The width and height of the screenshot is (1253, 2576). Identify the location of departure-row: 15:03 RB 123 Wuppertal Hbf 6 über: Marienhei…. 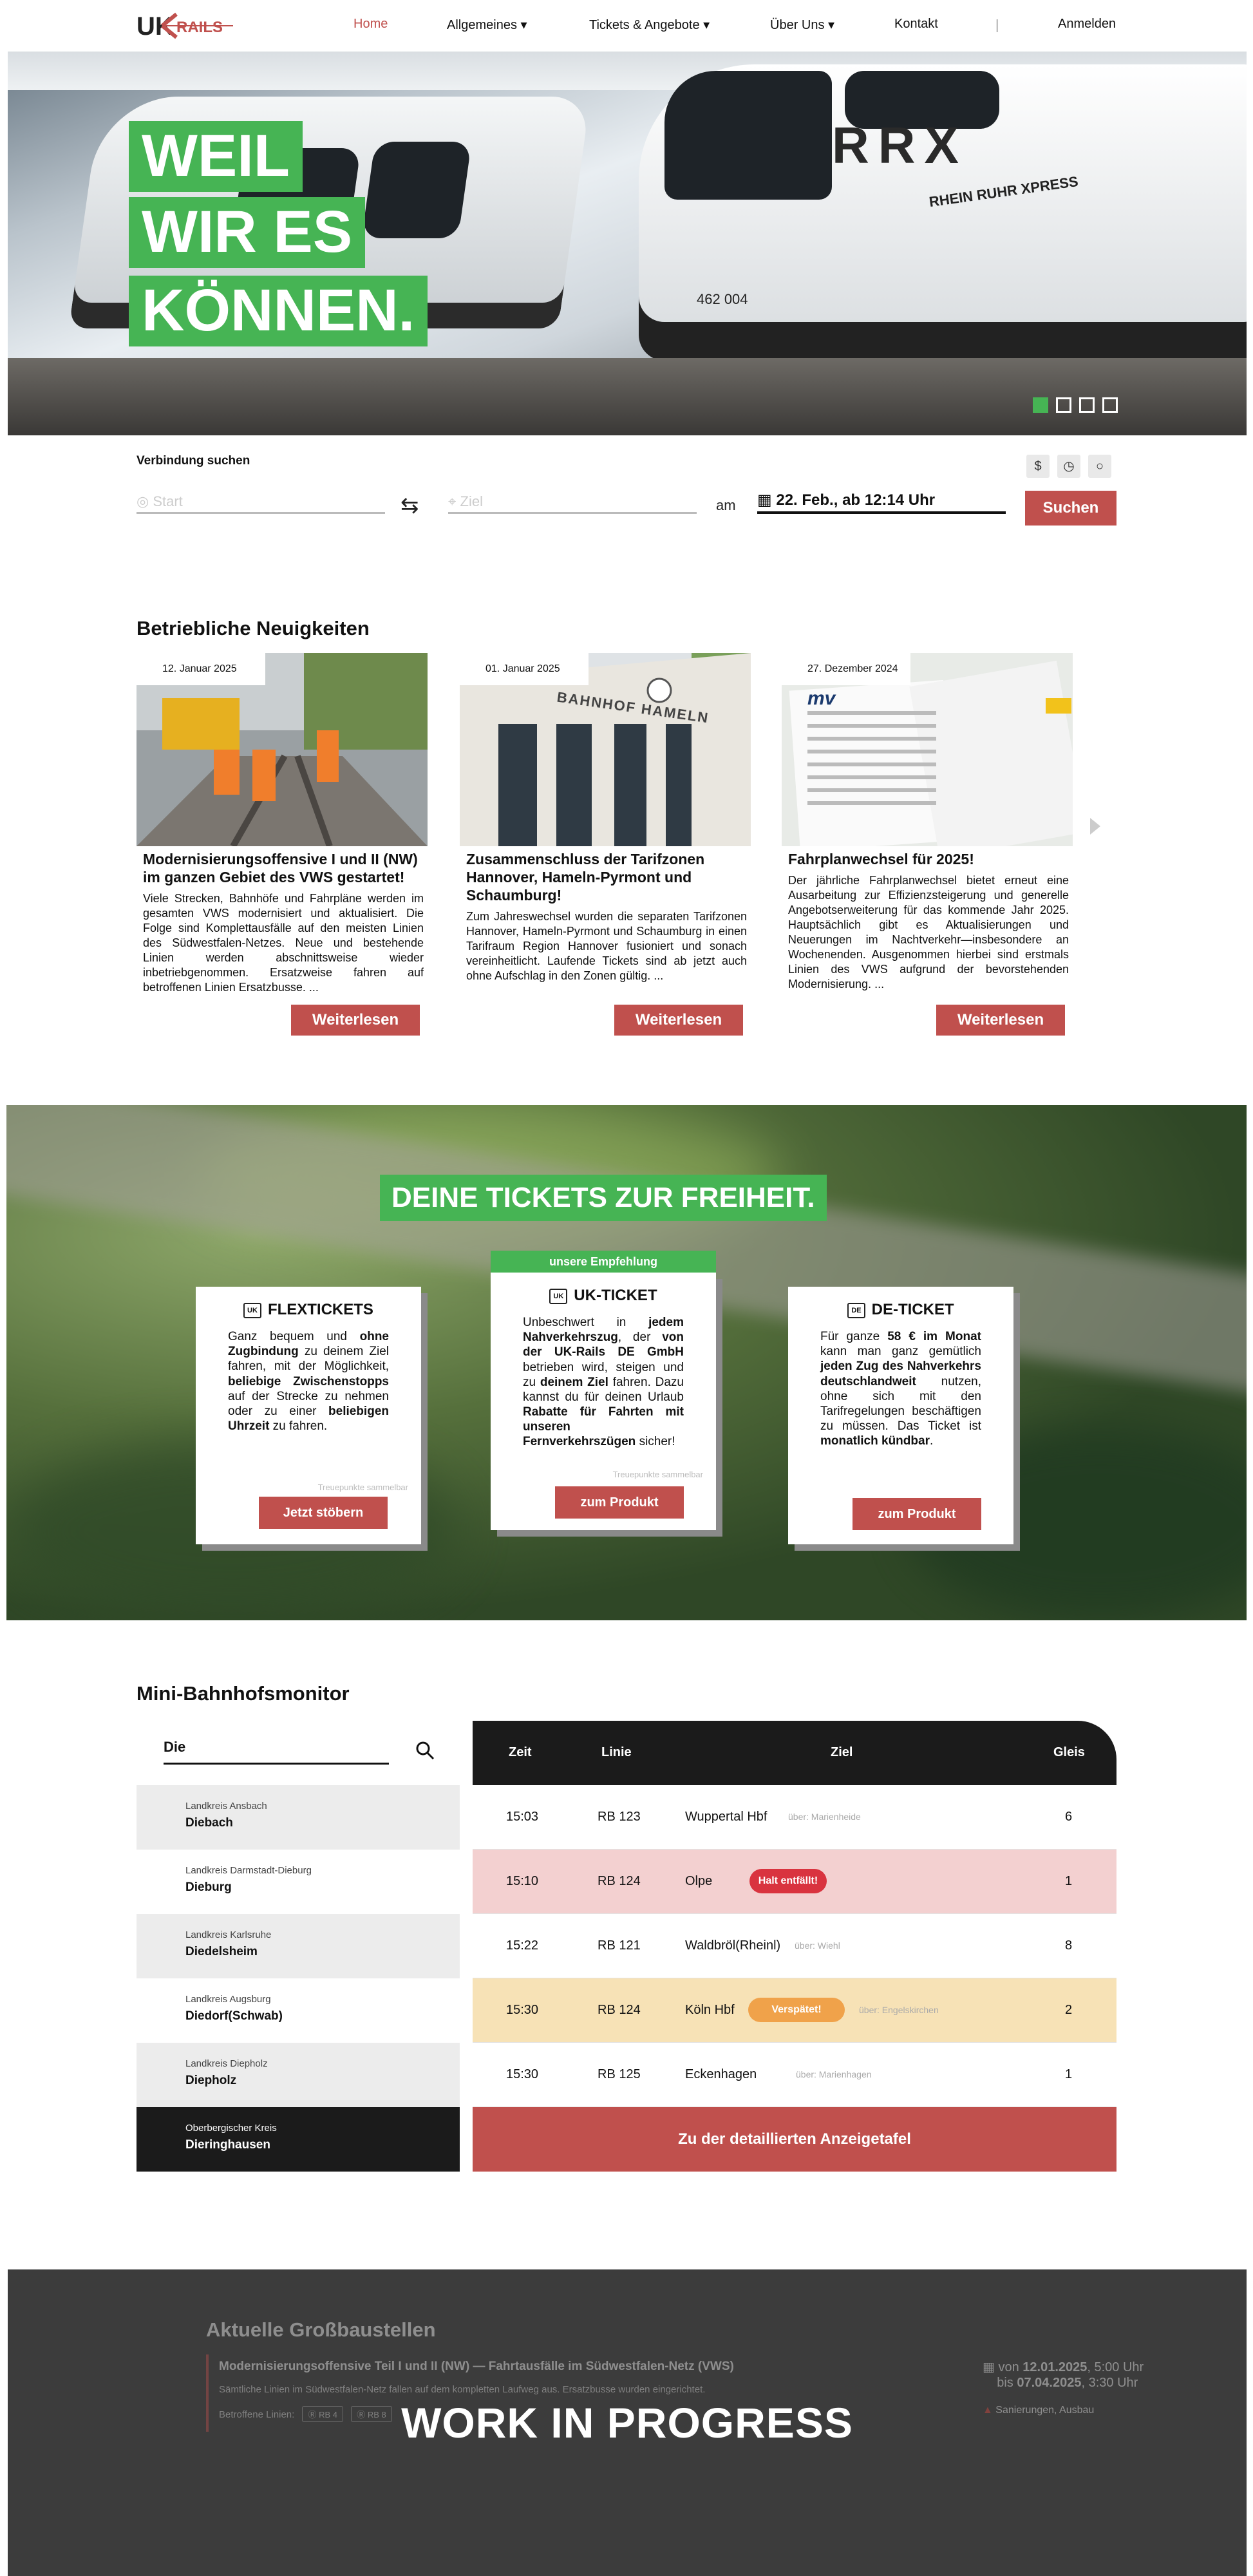
(794, 1818).